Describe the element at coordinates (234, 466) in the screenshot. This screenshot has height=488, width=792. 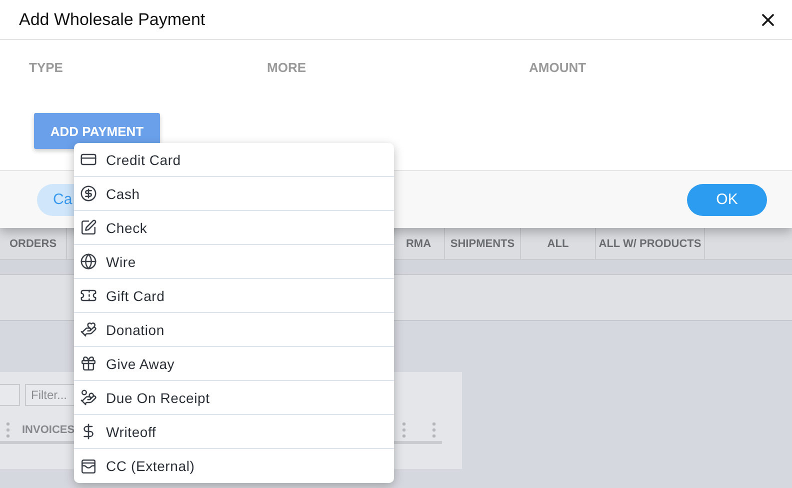
I see `menu-item: CC (External)` at that location.